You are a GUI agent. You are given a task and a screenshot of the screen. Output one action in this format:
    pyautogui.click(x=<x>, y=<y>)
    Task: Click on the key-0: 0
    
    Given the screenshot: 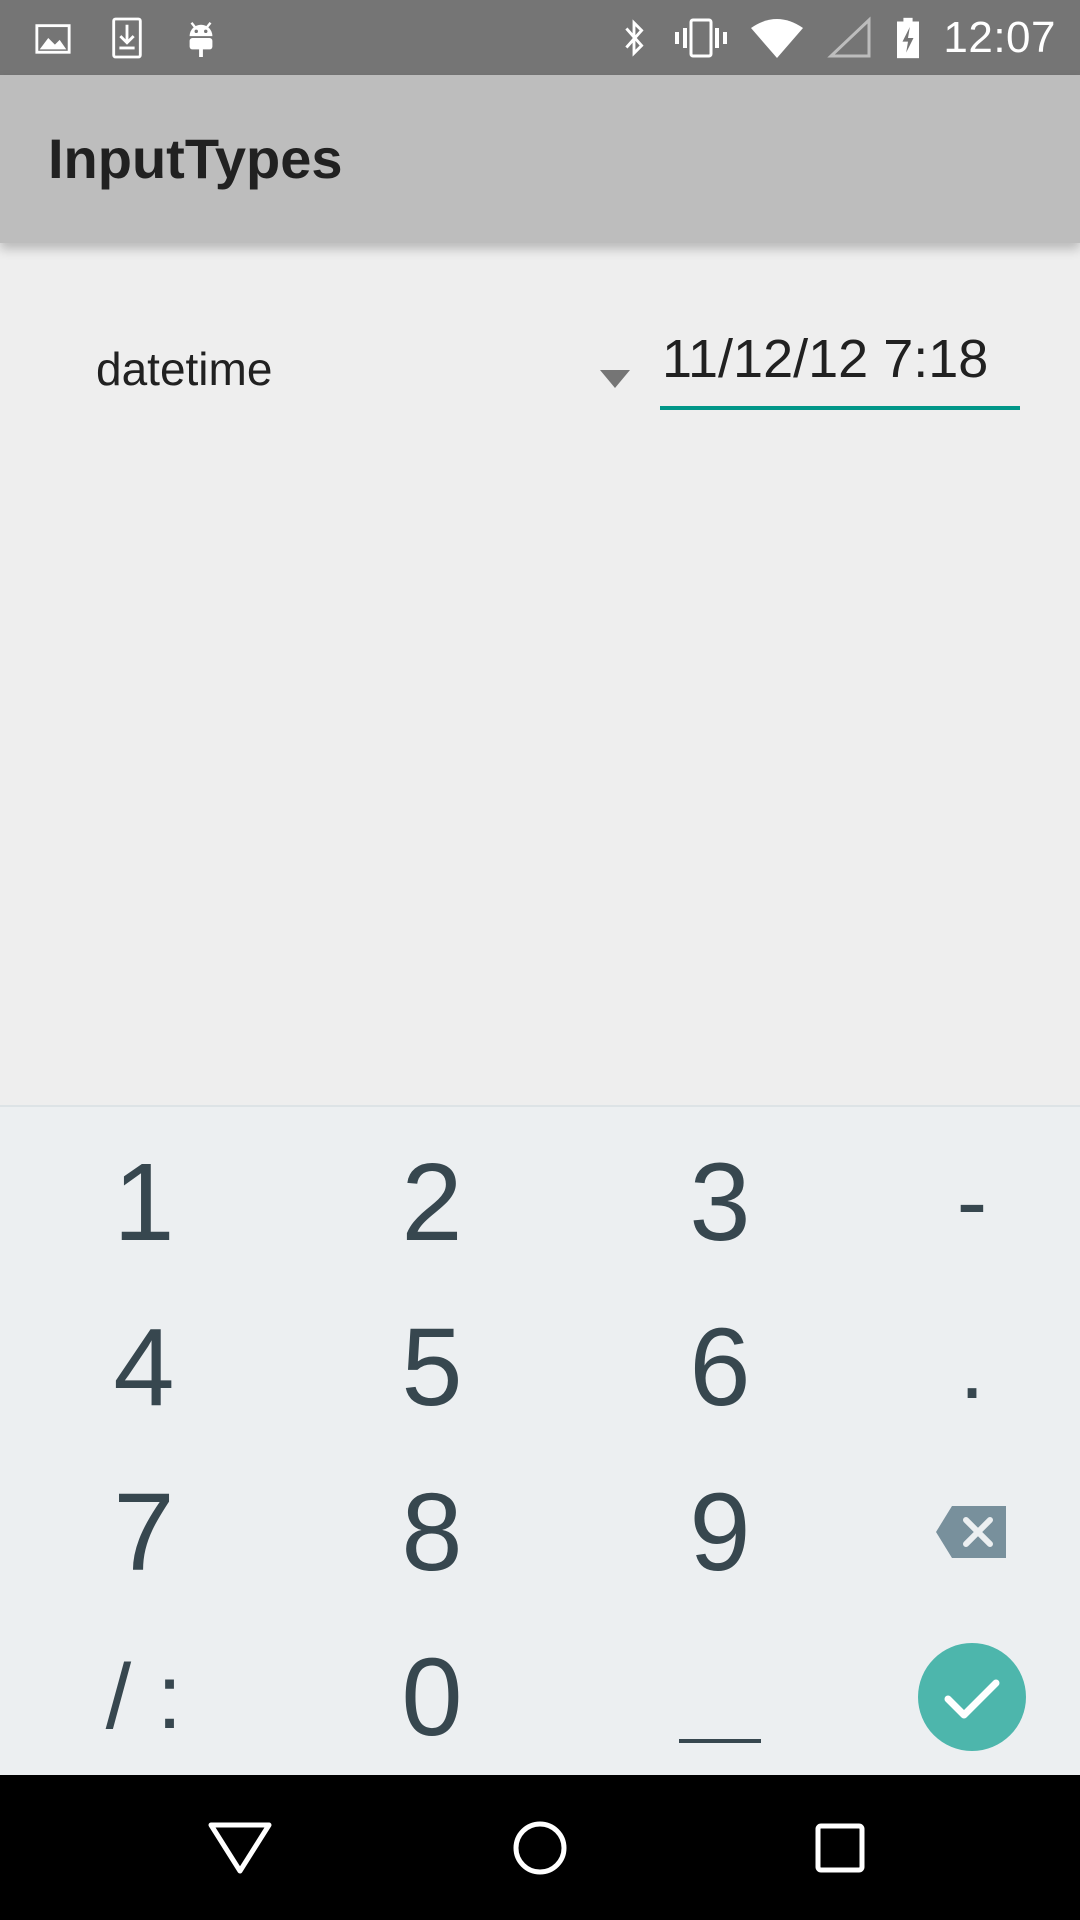 What is the action you would take?
    pyautogui.click(x=432, y=1697)
    